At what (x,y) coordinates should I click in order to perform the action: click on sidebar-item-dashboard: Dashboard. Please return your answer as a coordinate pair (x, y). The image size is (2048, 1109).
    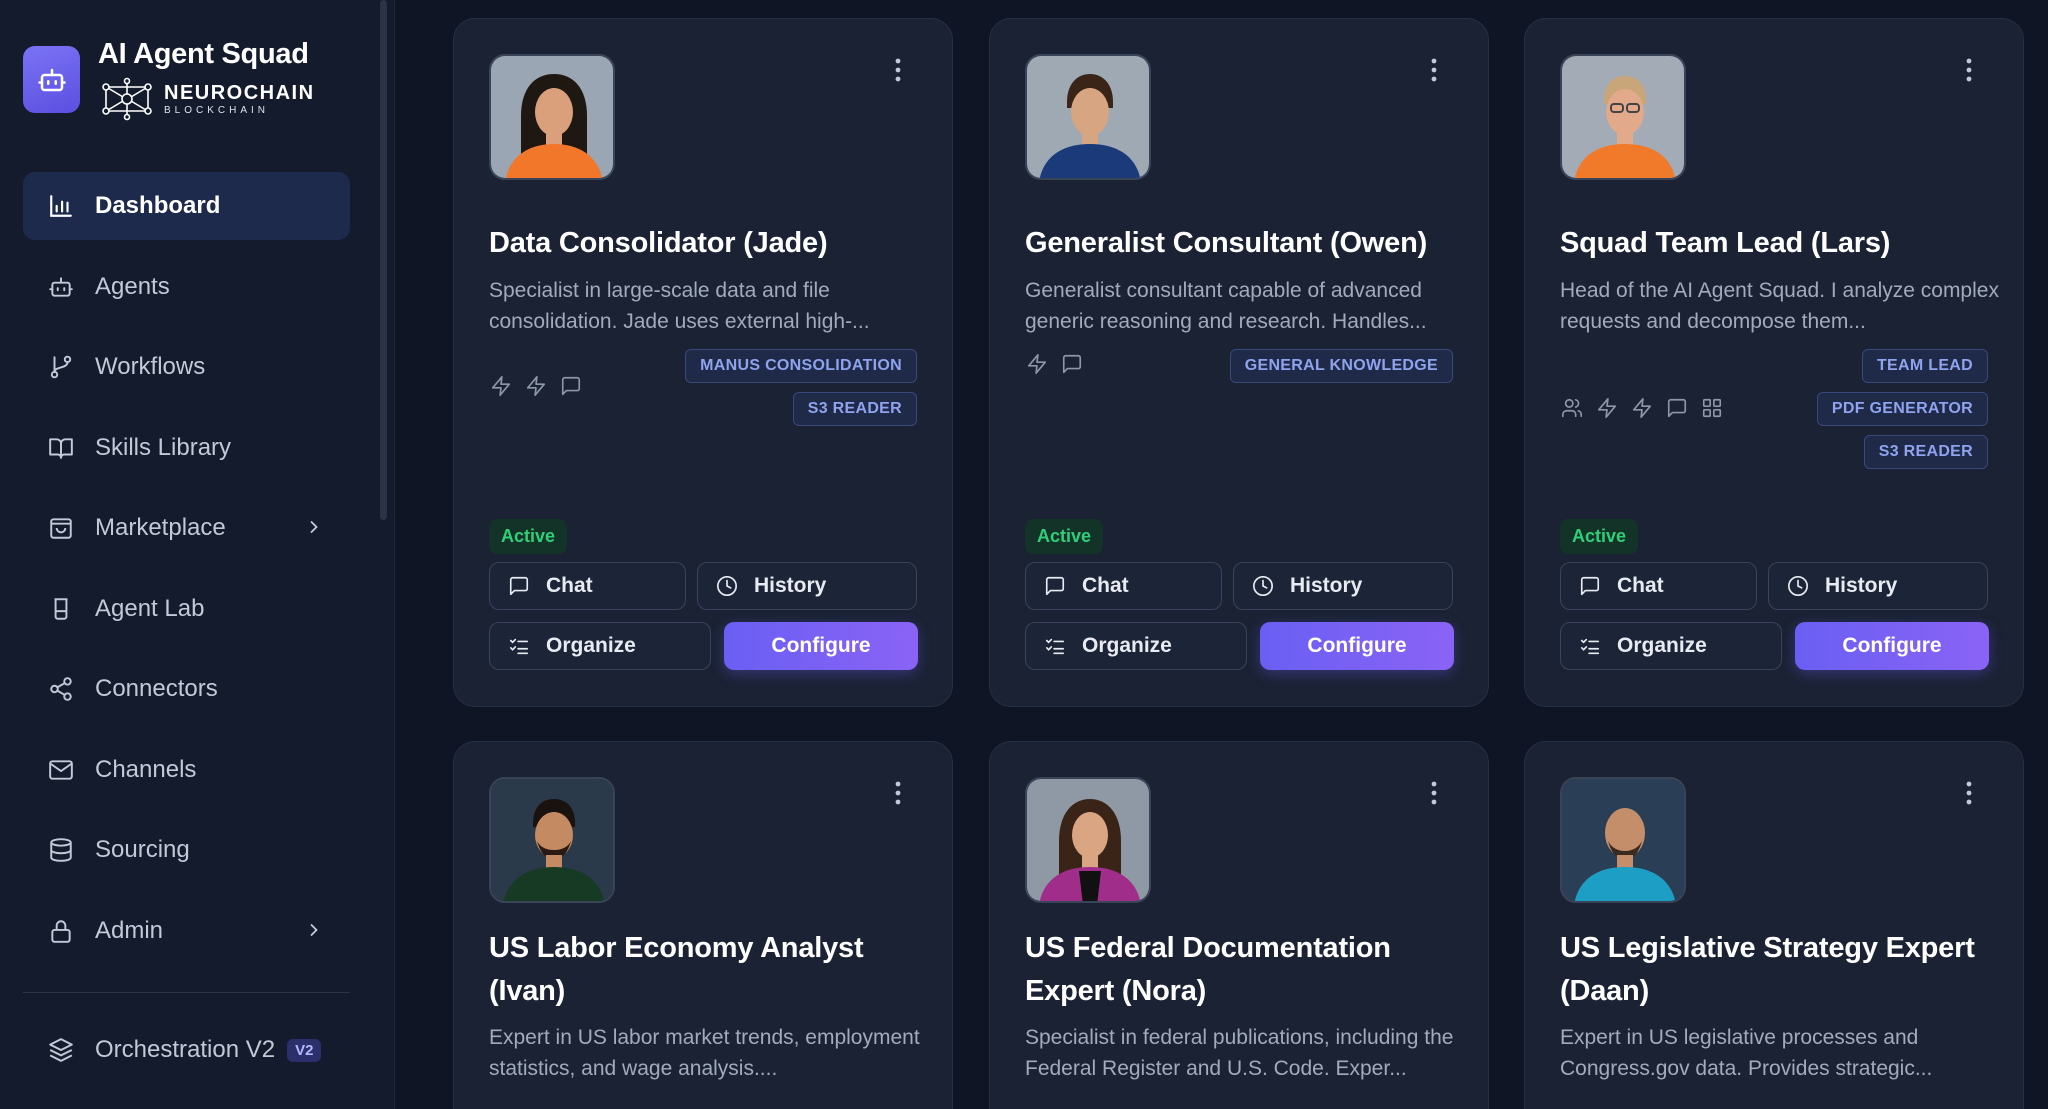
    Looking at the image, I should click on (186, 206).